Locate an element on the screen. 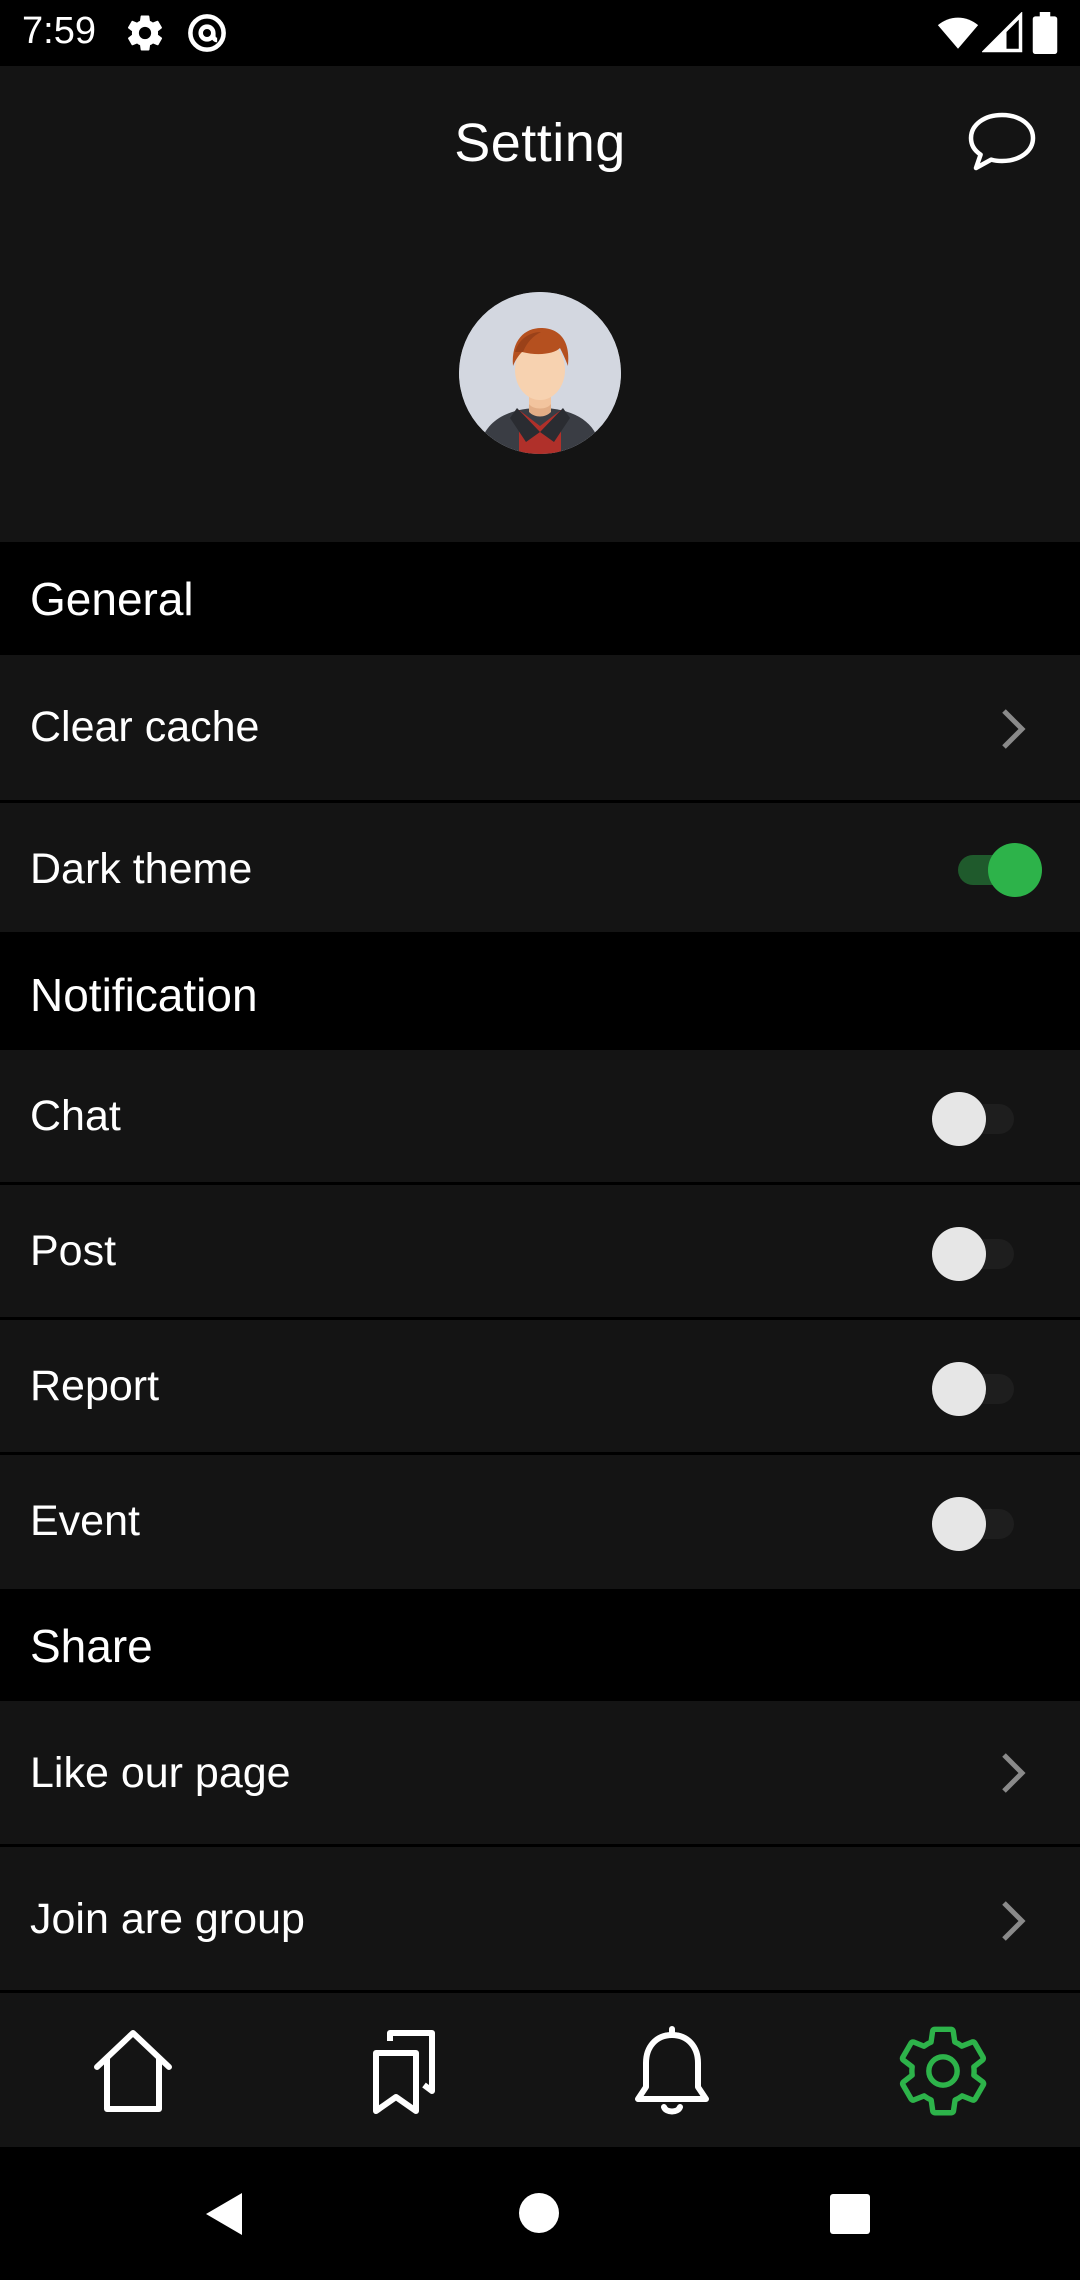 The image size is (1080, 2280). at-sign-icon is located at coordinates (207, 33).